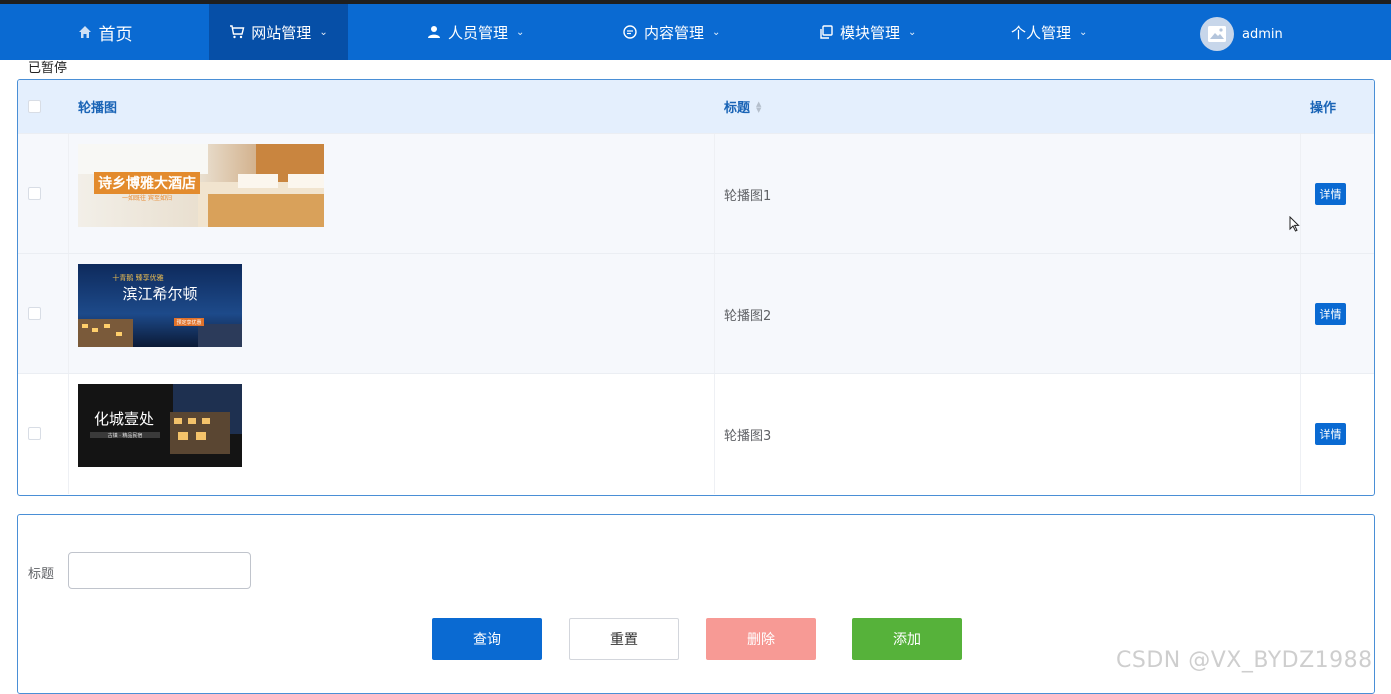  Describe the element at coordinates (758, 106) in the screenshot. I see `sort-icon: ▲ ▼` at that location.